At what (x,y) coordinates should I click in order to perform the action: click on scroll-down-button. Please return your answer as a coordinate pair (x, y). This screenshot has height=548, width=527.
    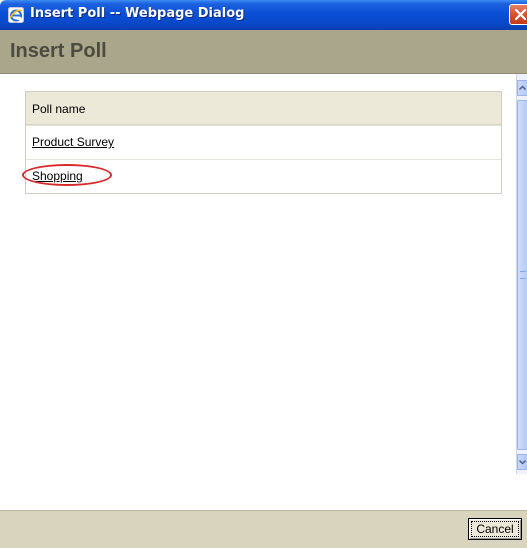
    Looking at the image, I should click on (522, 462).